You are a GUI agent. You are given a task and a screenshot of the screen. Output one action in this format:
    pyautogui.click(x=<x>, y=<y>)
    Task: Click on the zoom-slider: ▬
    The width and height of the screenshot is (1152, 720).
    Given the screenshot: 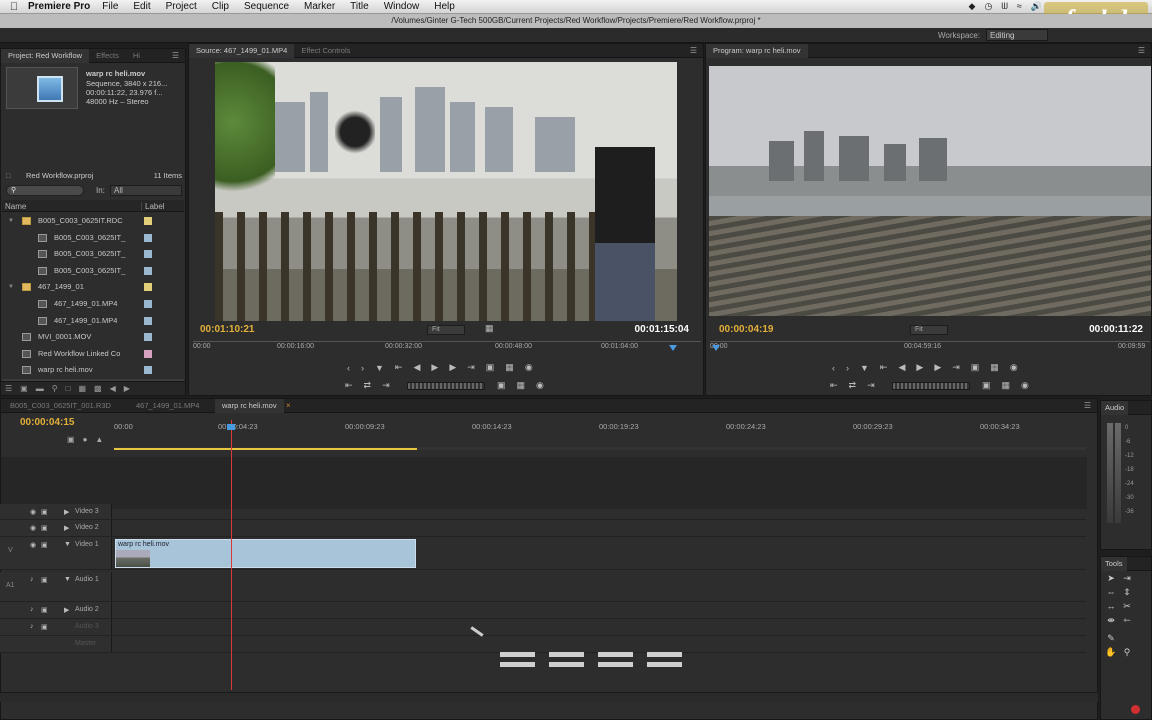 What is the action you would take?
    pyautogui.click(x=40, y=388)
    